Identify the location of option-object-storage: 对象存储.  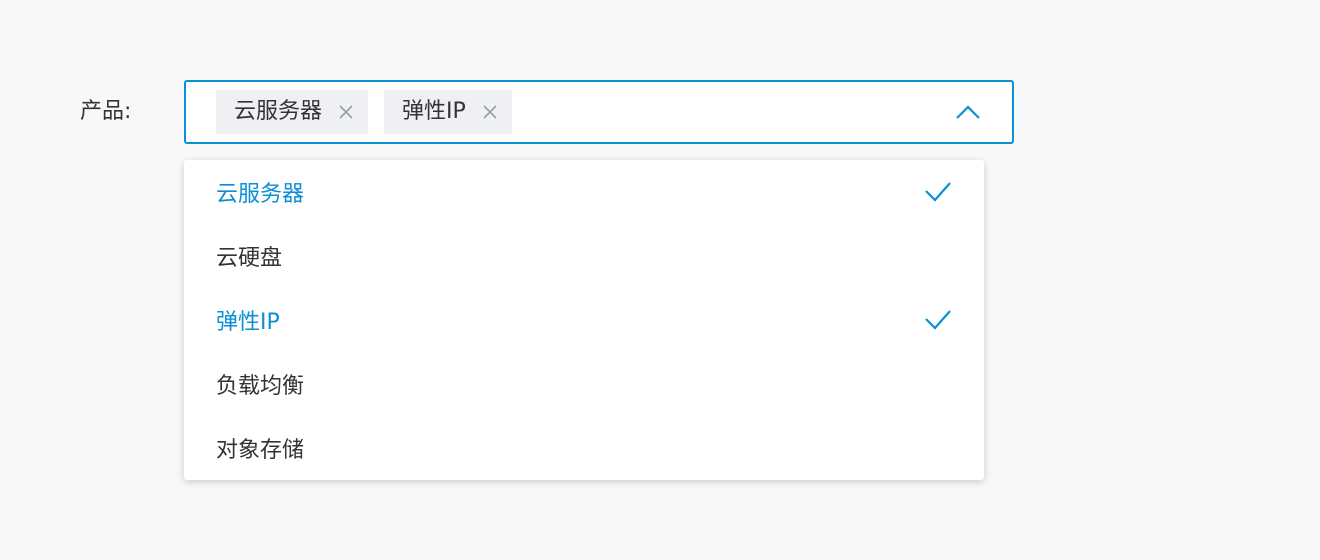
(584, 448).